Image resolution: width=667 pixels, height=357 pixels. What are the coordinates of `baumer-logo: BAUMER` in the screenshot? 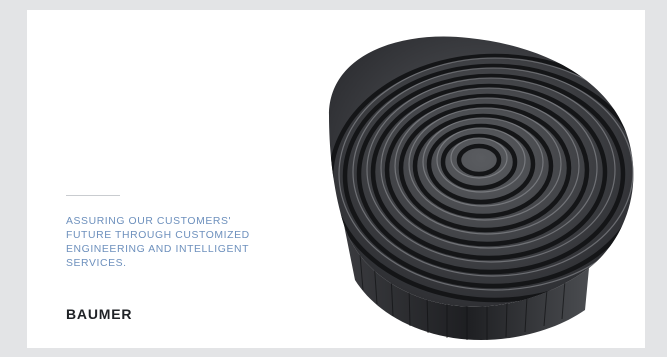 It's located at (99, 314).